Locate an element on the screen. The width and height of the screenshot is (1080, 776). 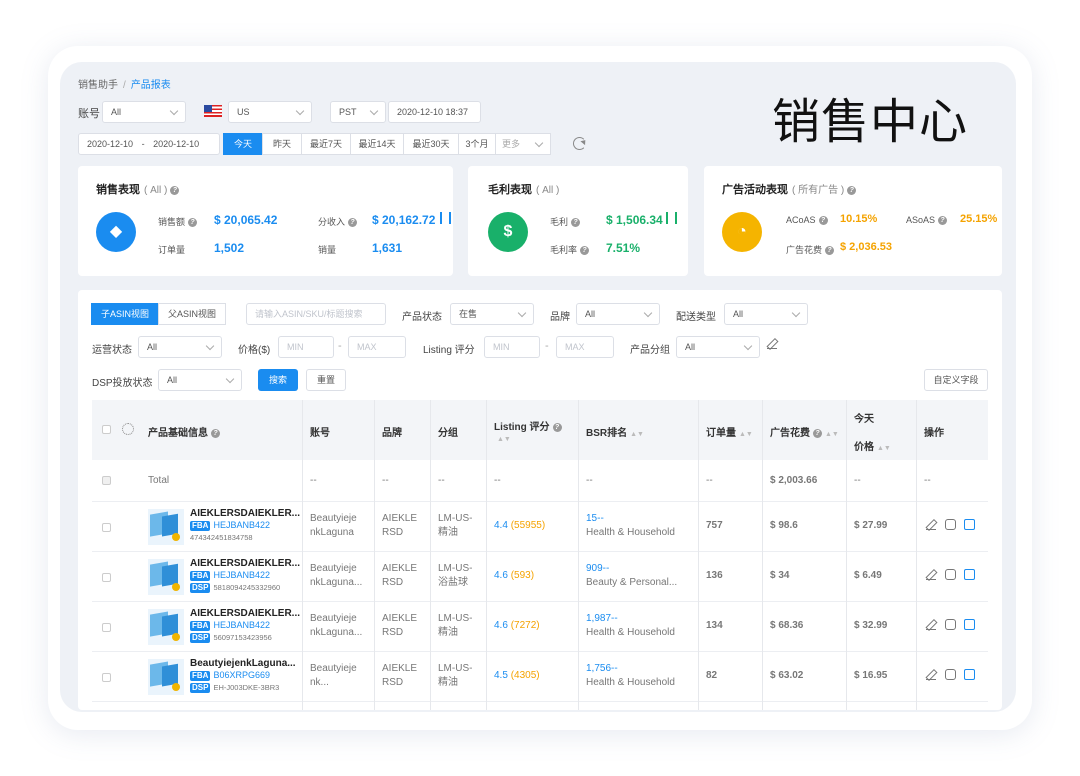
bsr-rank: 1,756-- is located at coordinates (602, 668).